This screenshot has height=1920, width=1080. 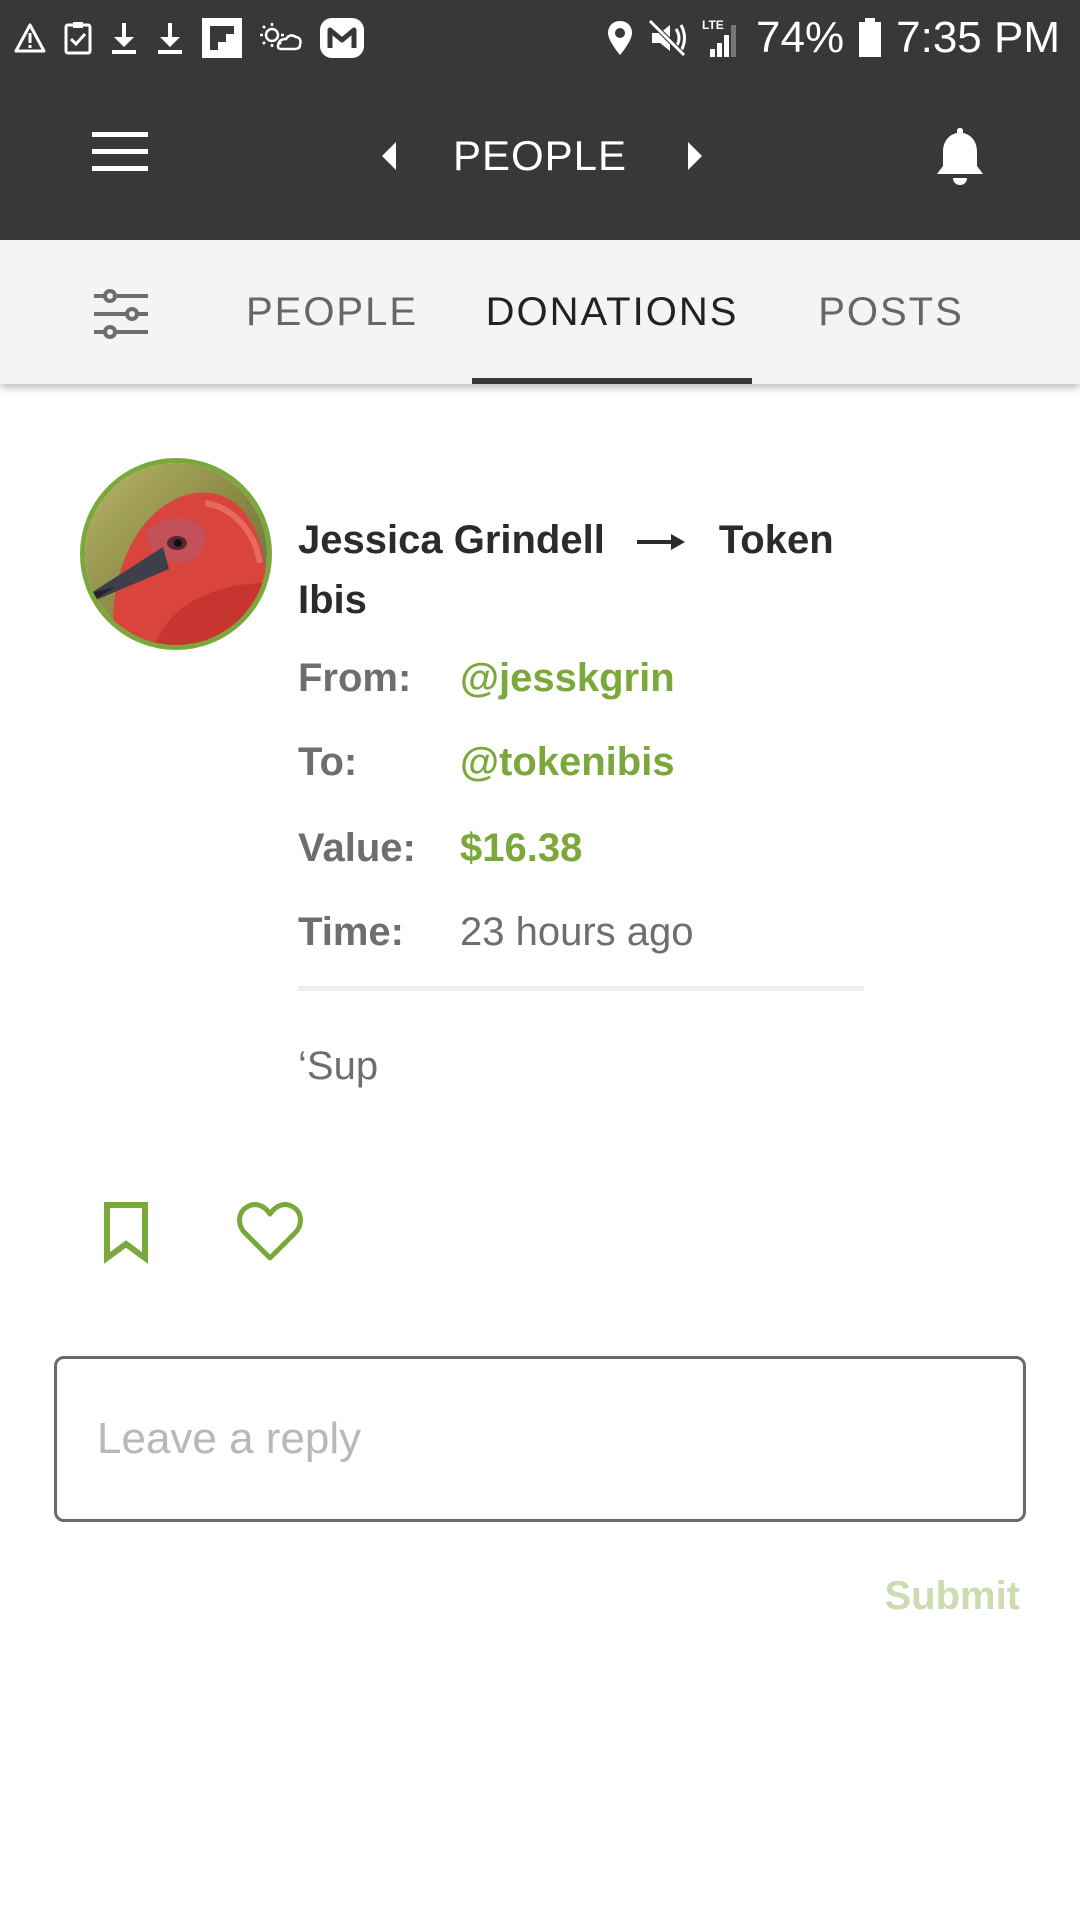 What do you see at coordinates (567, 762) in the screenshot?
I see `to-handle-link: @tokenibis` at bounding box center [567, 762].